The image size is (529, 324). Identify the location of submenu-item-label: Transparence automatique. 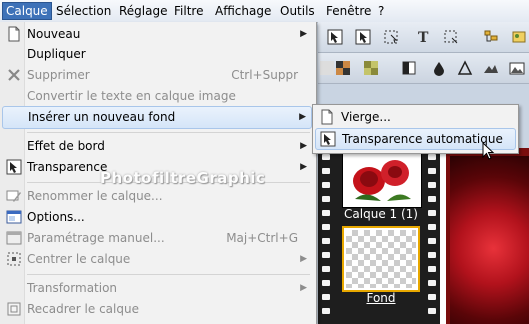
(422, 139).